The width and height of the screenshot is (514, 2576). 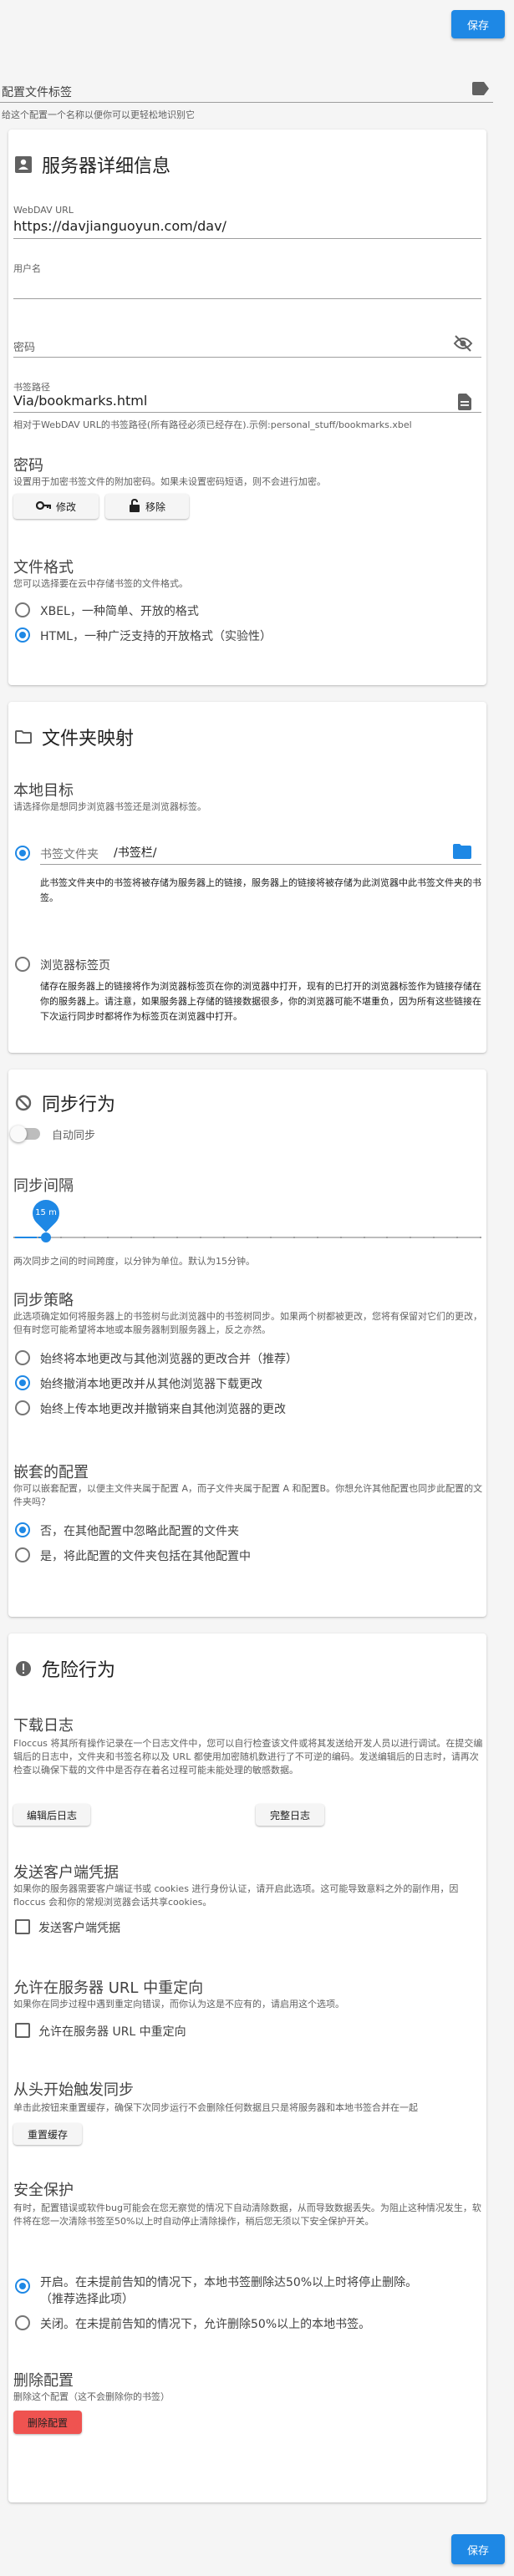 I want to click on redirect-checkbox, so click(x=22, y=2030).